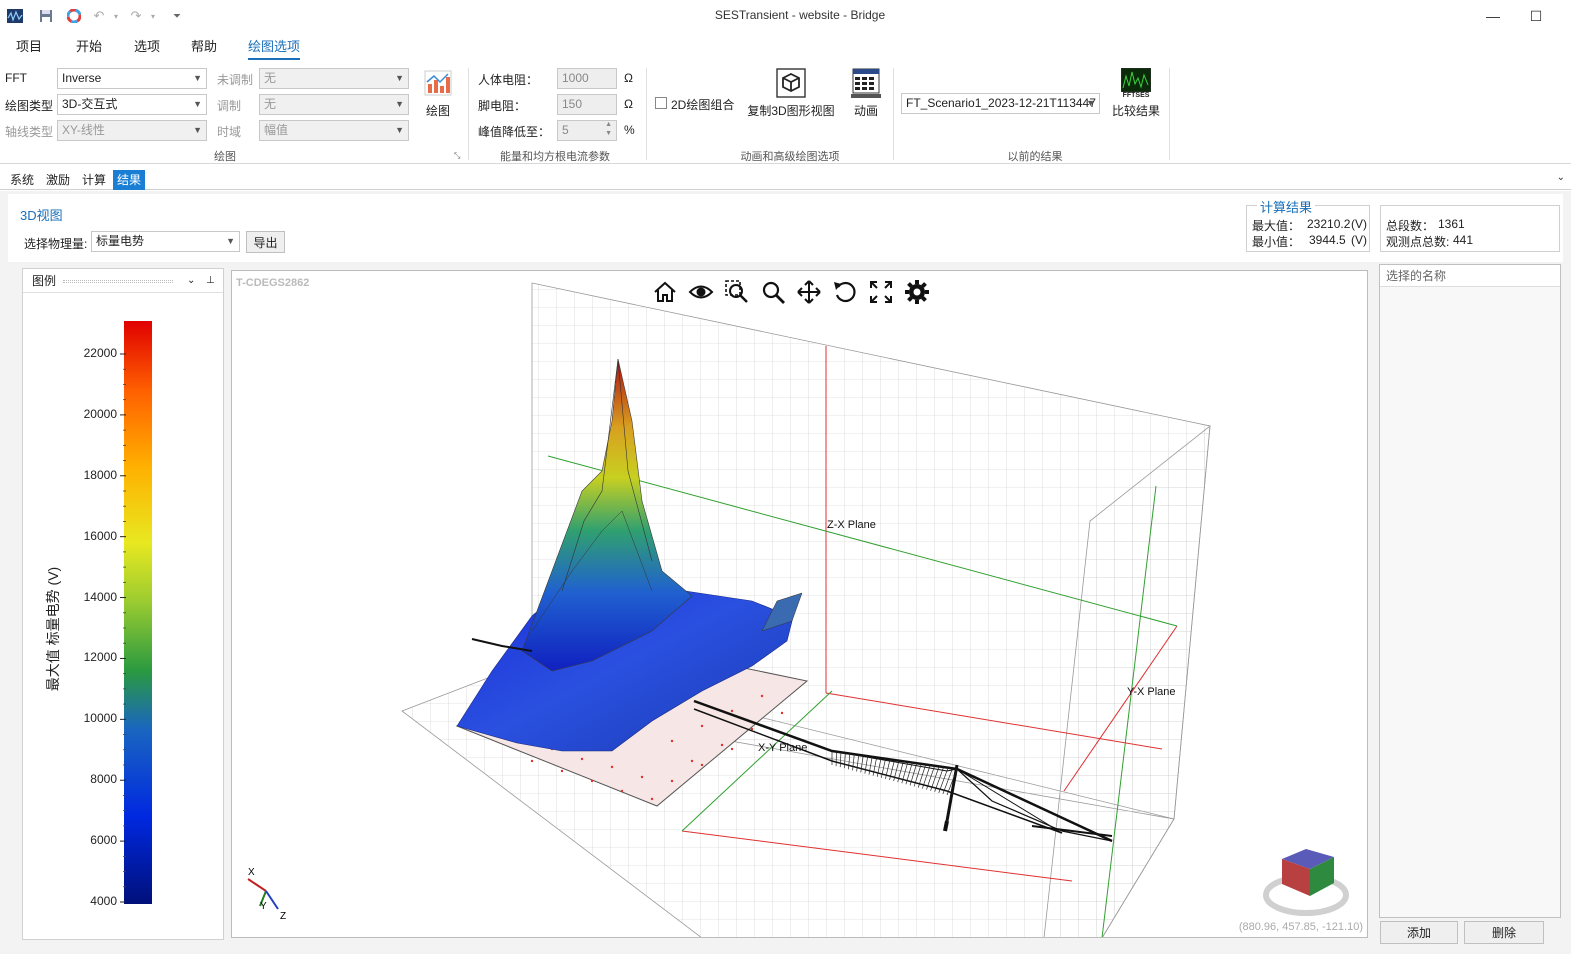 This screenshot has width=1571, height=954. Describe the element at coordinates (587, 130) in the screenshot. I see `peak-stepper: 5 ▲ ▼` at that location.